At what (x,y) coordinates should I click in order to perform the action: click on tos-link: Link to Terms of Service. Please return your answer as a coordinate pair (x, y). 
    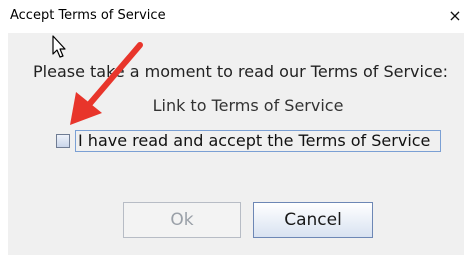
    Looking at the image, I should click on (236, 105).